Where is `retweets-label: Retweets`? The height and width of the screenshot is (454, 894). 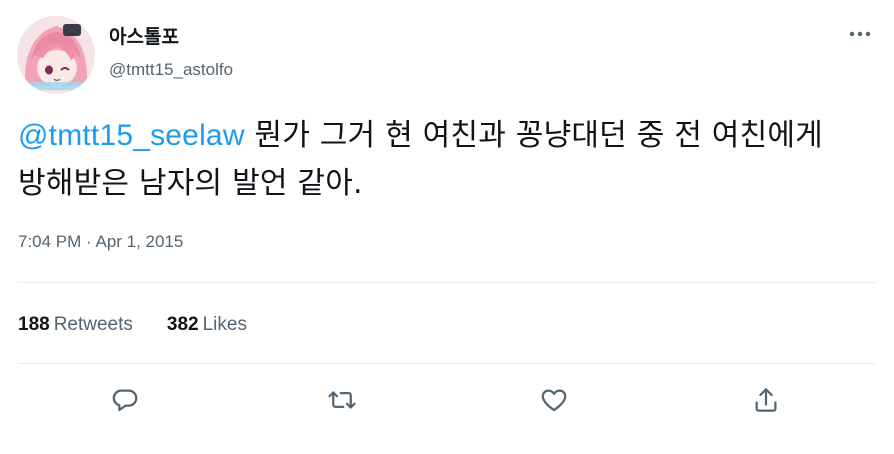
retweets-label: Retweets is located at coordinates (93, 324).